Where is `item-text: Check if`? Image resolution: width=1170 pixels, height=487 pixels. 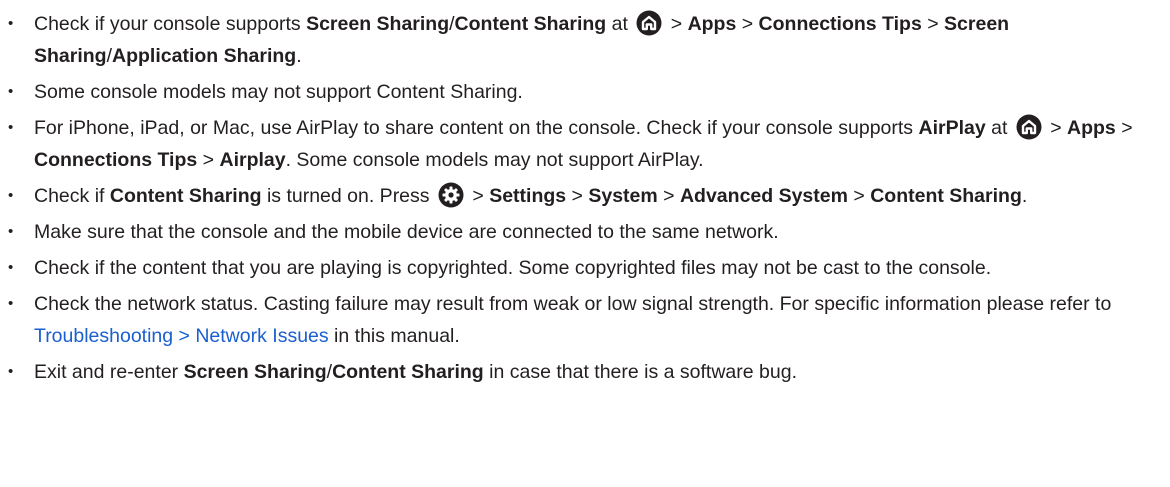 item-text: Check if is located at coordinates (72, 196).